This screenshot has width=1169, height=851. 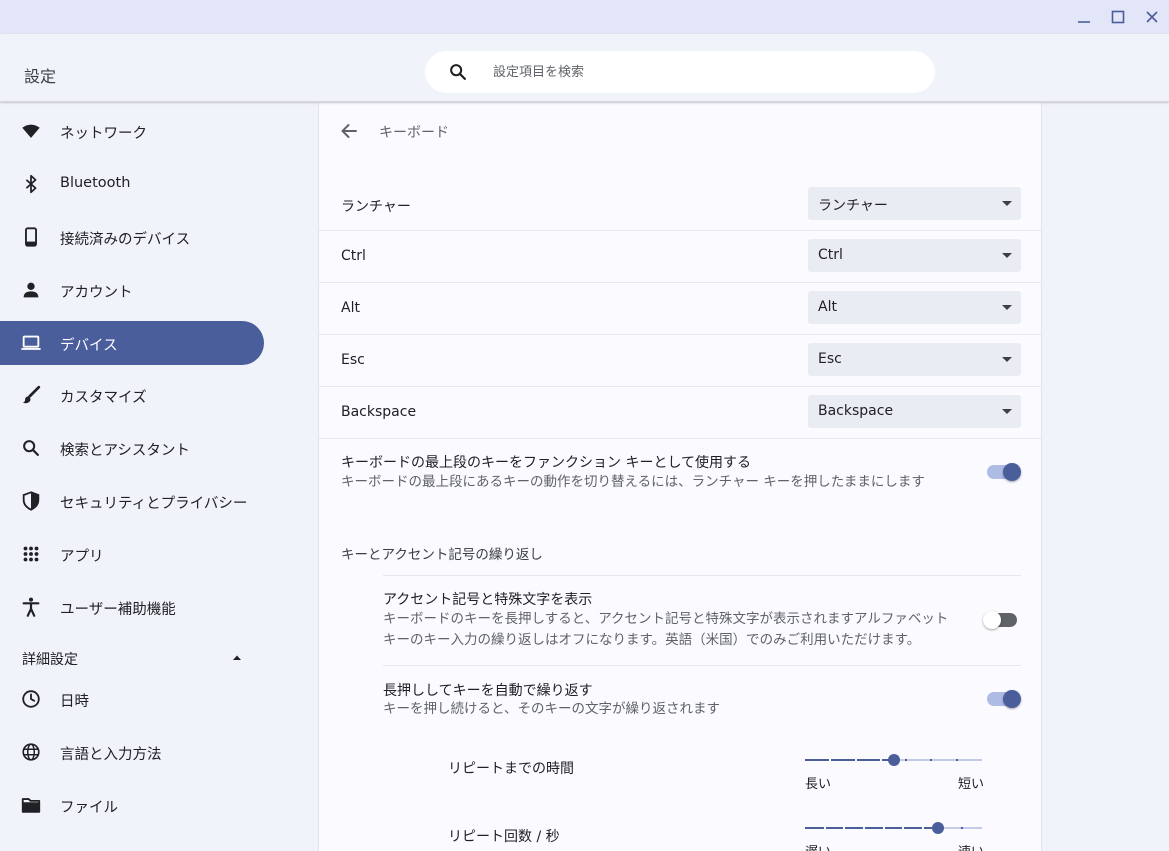 What do you see at coordinates (488, 600) in the screenshot?
I see `accent-marks-title: アクセント記号と特殊文字を表示` at bounding box center [488, 600].